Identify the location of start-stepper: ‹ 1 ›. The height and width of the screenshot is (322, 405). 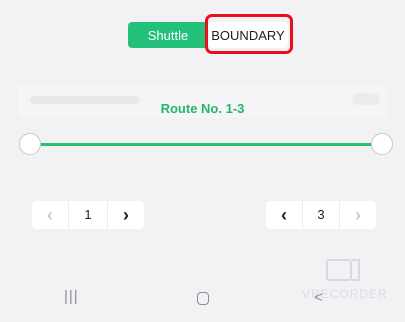
(88, 215).